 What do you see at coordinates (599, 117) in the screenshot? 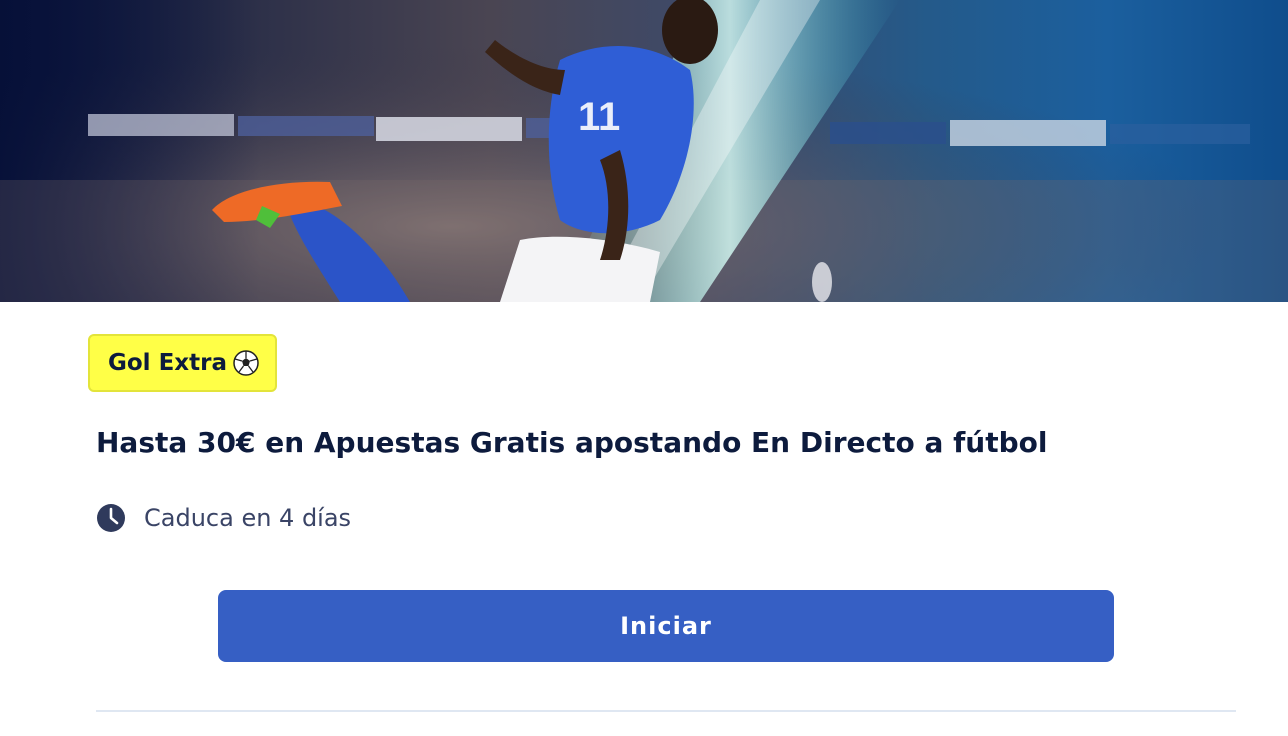
I see `svg-text: 11` at bounding box center [599, 117].